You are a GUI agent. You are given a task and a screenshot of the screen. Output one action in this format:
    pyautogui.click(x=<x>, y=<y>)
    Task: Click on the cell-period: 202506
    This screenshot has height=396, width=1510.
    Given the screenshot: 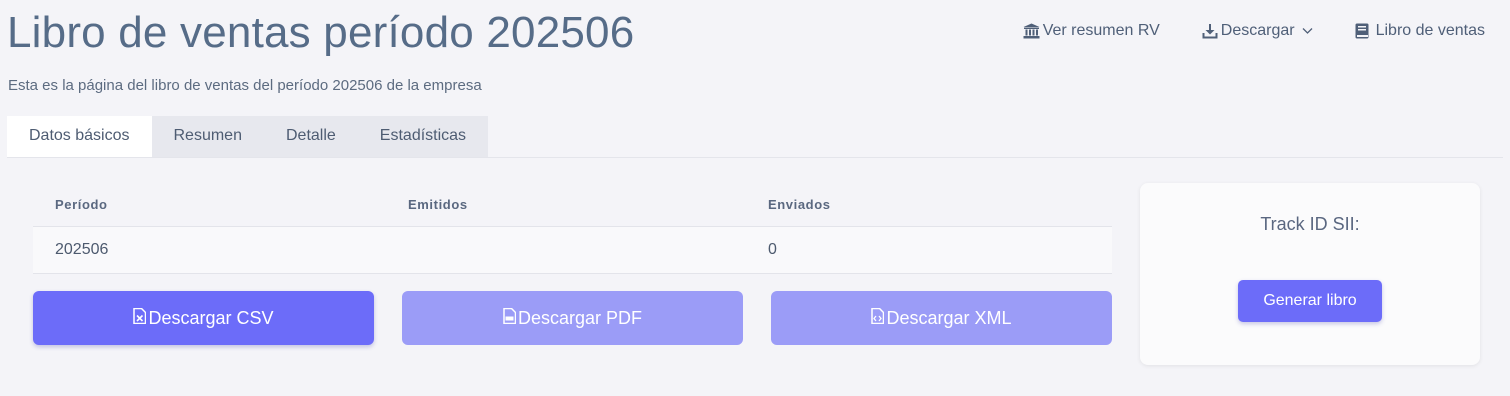 What is the action you would take?
    pyautogui.click(x=82, y=249)
    